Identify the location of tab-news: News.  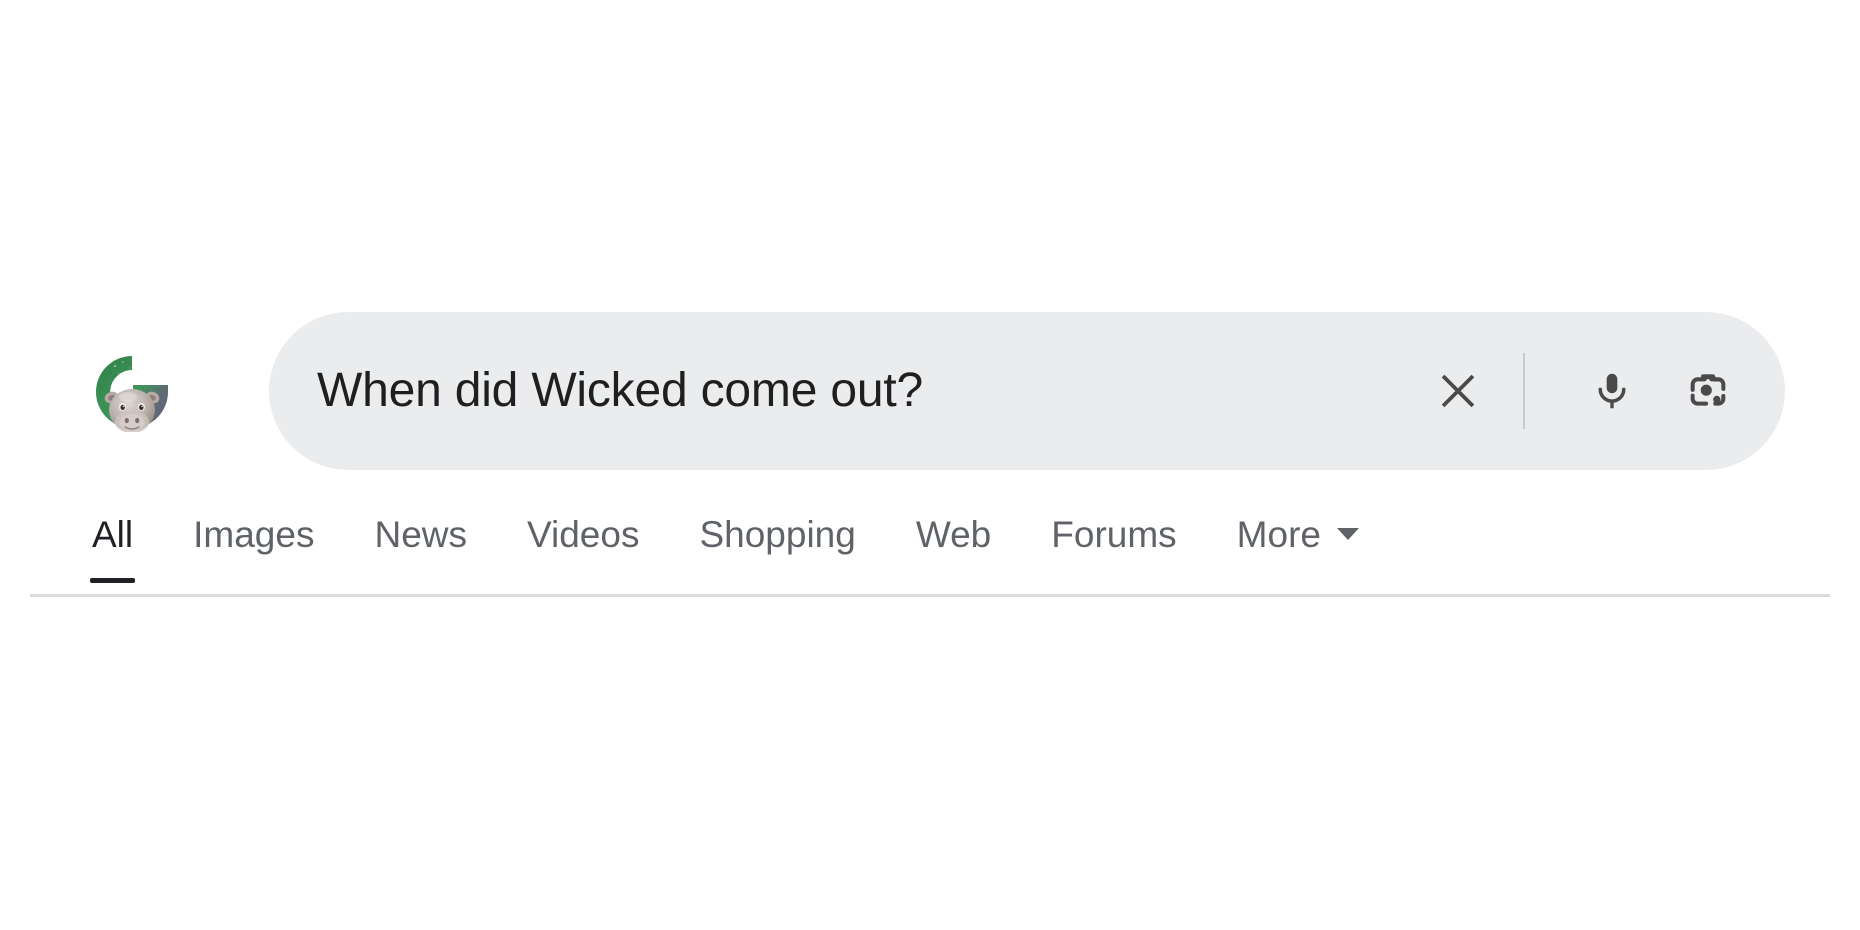
(420, 534).